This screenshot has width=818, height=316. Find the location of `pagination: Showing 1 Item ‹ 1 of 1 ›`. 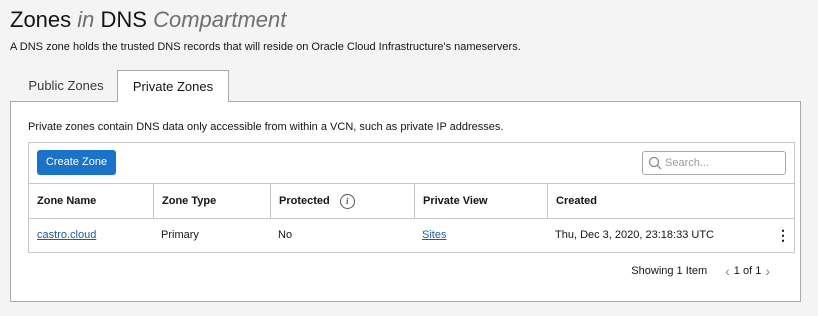

pagination: Showing 1 Item ‹ 1 of 1 › is located at coordinates (702, 271).